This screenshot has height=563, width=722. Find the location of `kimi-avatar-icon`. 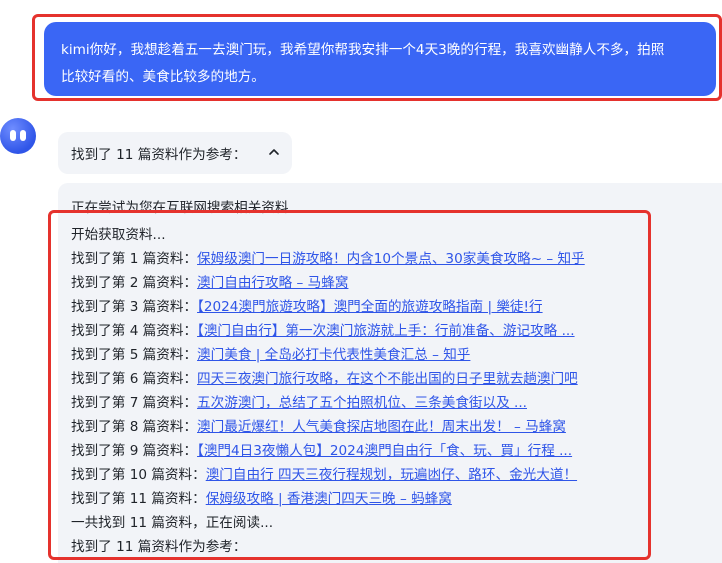

kimi-avatar-icon is located at coordinates (18, 136).